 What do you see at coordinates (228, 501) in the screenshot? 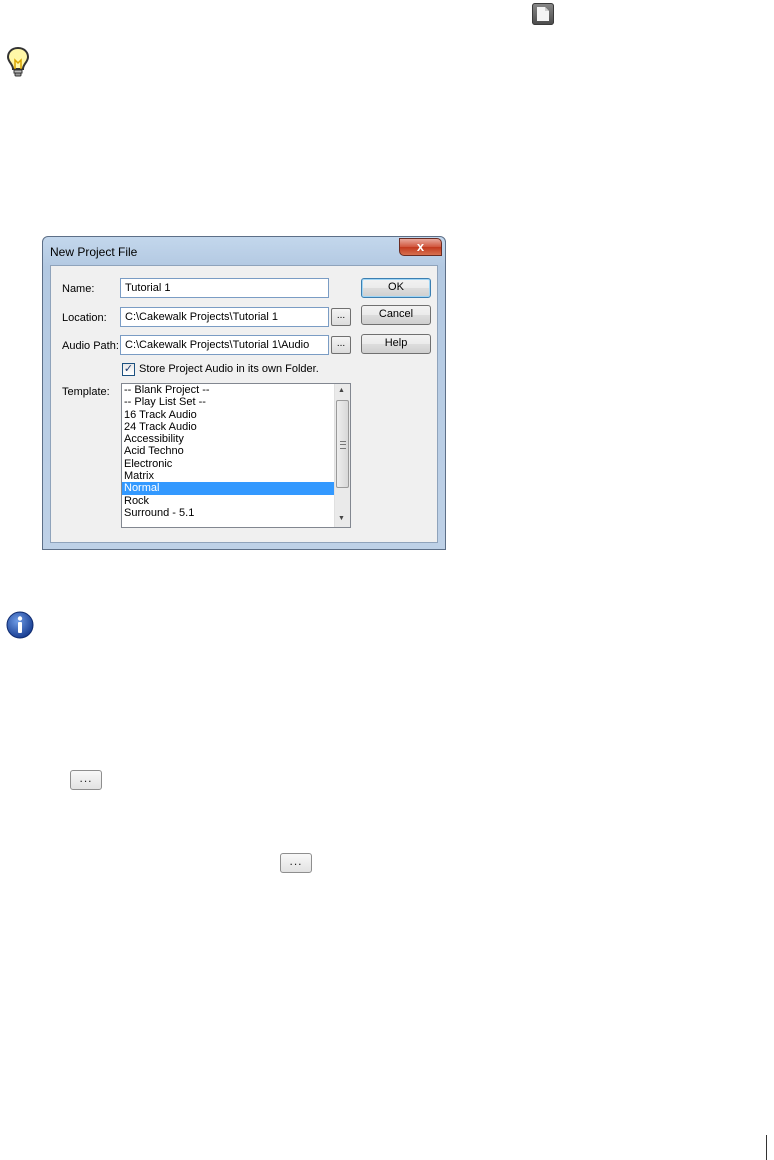
I see `template-list-item: Rock` at bounding box center [228, 501].